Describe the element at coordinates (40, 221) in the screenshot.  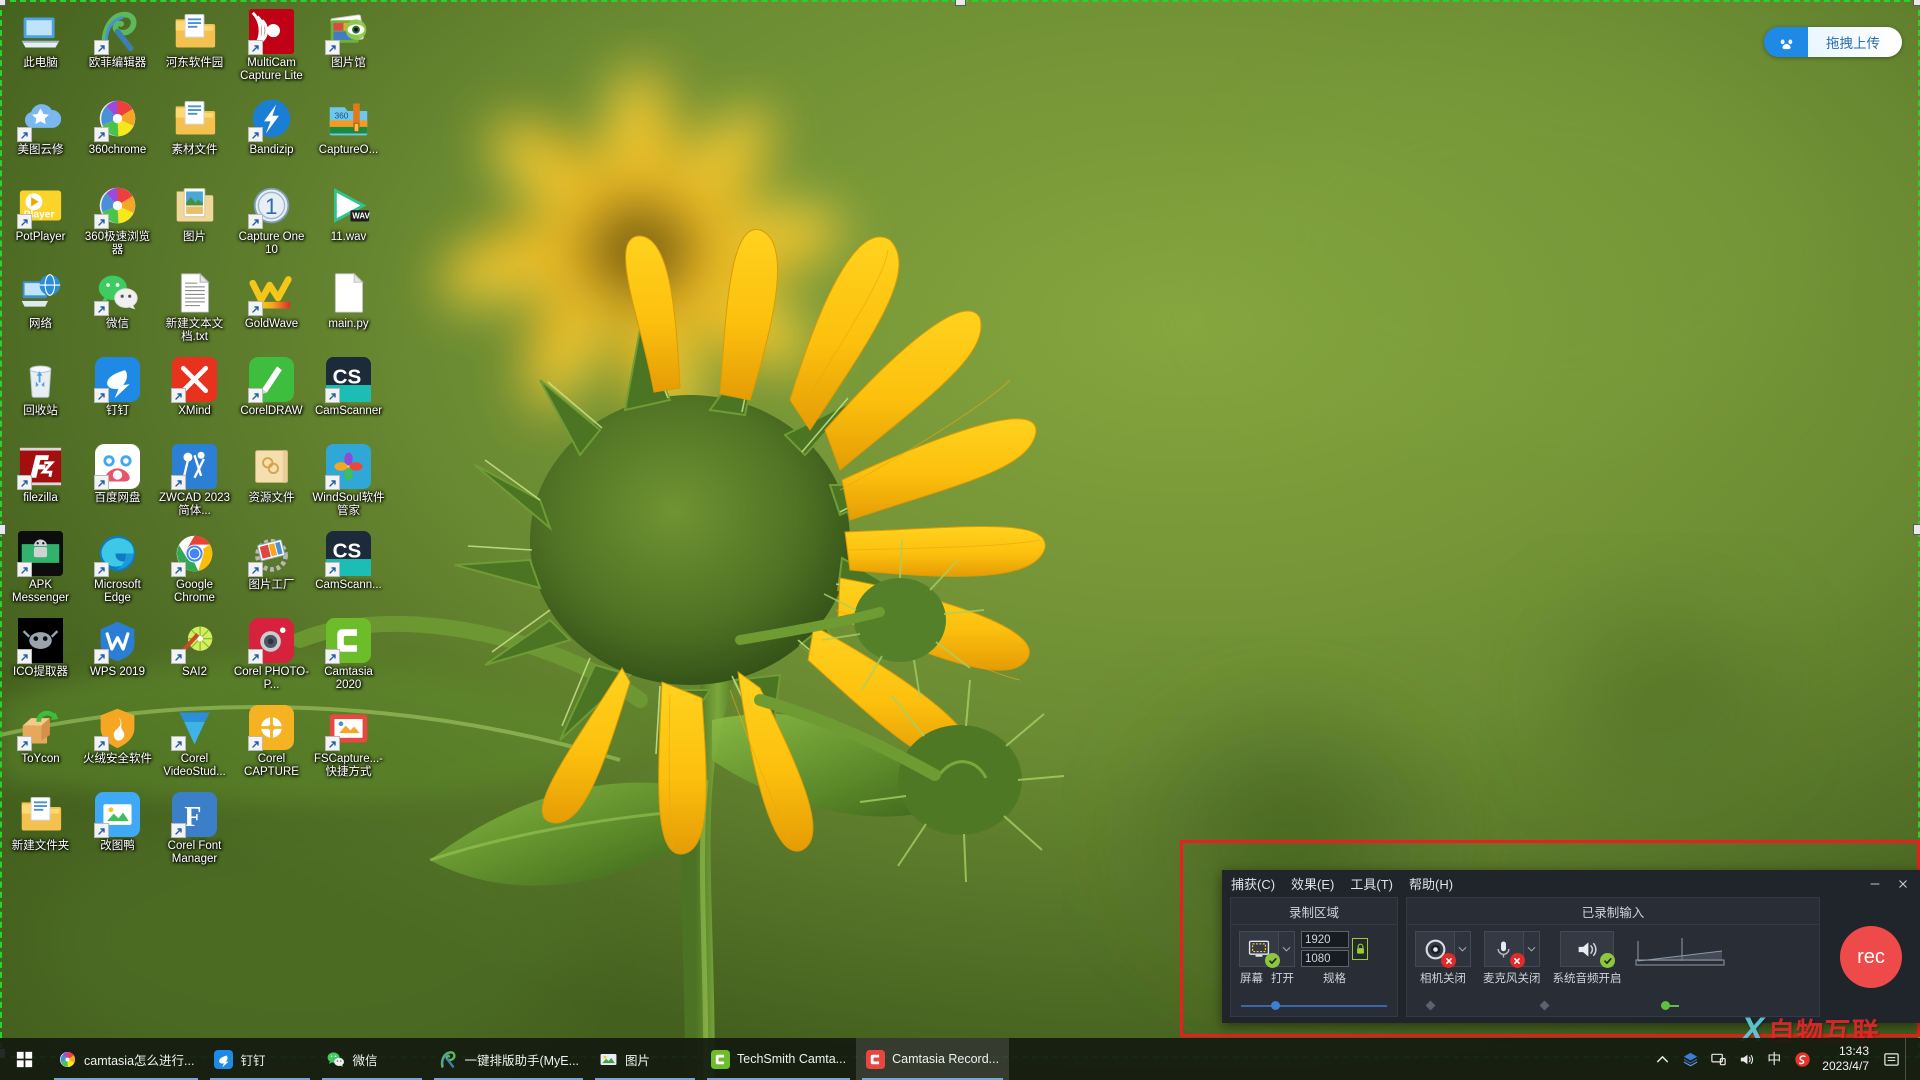
I see `desktop-icon: Player PotPlayer` at that location.